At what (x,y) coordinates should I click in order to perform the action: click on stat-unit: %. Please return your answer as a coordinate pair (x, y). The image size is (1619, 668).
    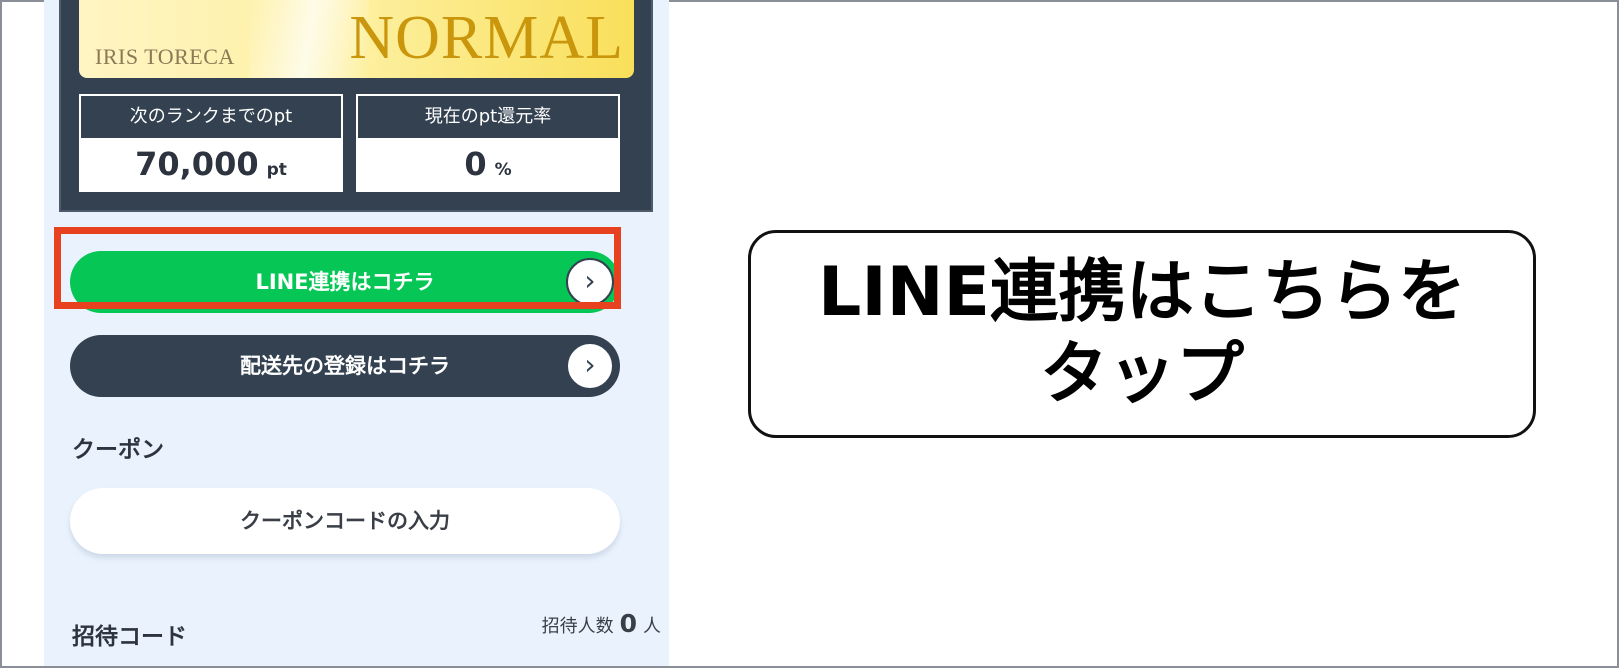
    Looking at the image, I should click on (503, 170).